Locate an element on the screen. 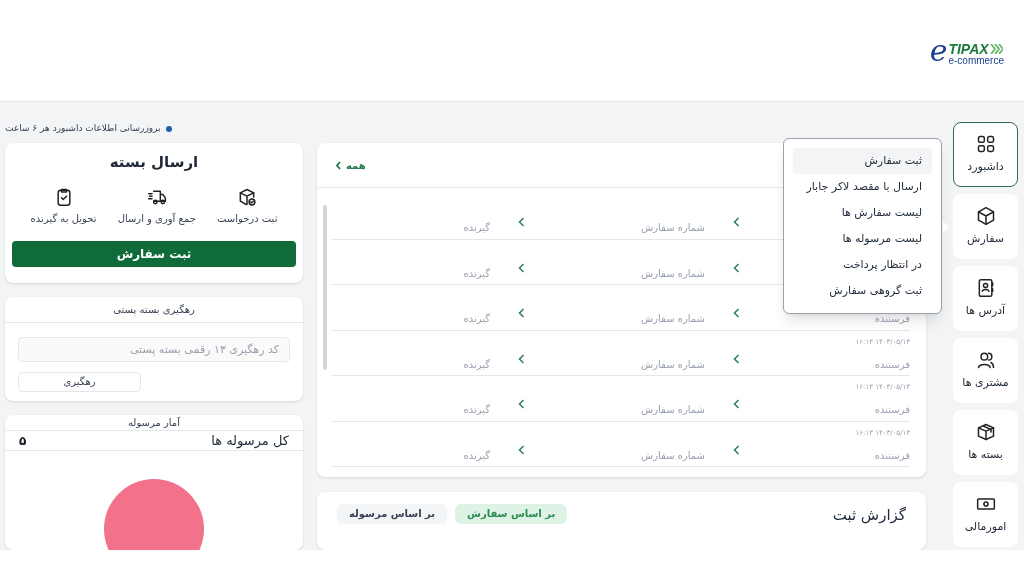 The image size is (1024, 576). box-icon is located at coordinates (985, 431).